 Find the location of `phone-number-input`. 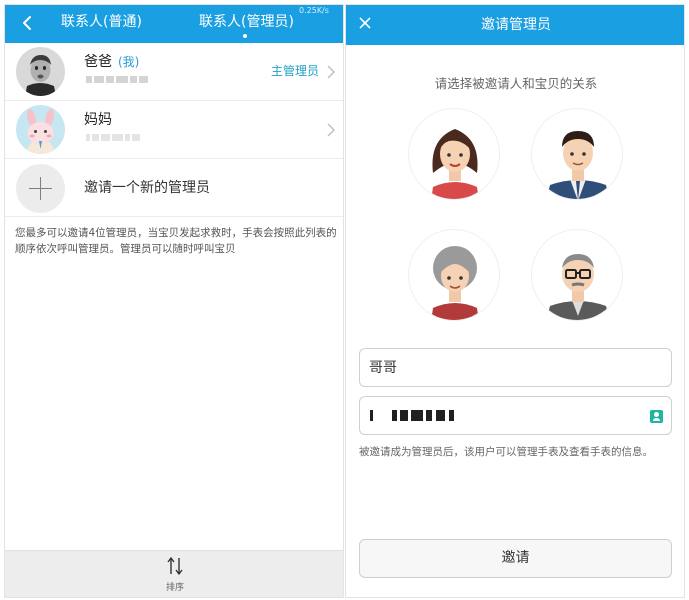

phone-number-input is located at coordinates (515, 415).